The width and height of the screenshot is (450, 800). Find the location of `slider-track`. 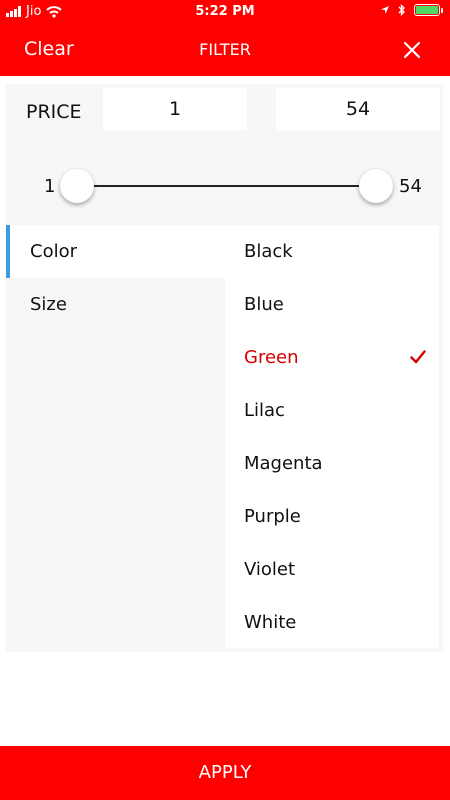

slider-track is located at coordinates (226, 186).